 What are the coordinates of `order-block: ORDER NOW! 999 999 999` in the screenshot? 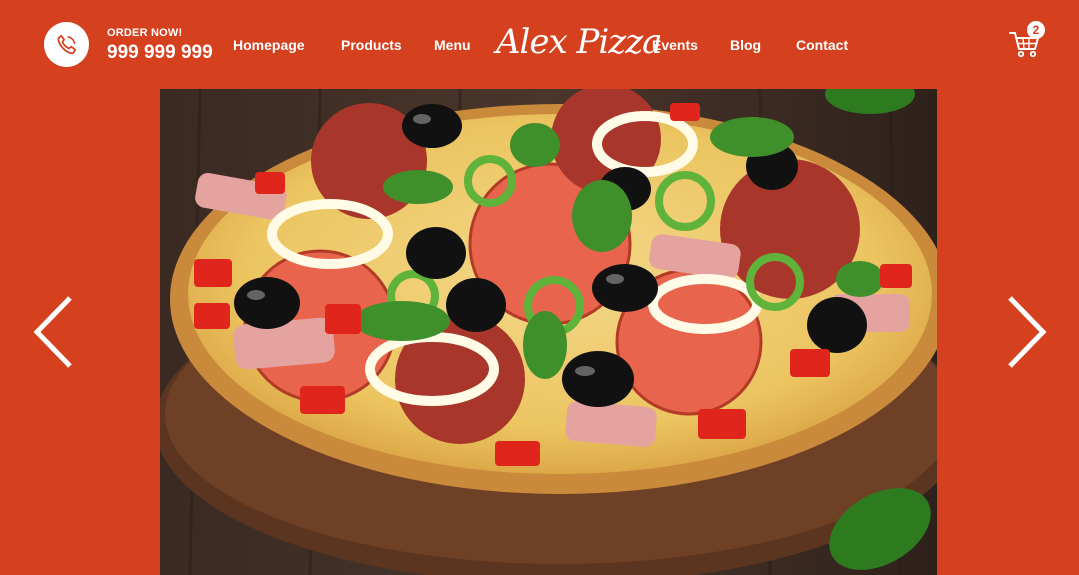 It's located at (160, 46).